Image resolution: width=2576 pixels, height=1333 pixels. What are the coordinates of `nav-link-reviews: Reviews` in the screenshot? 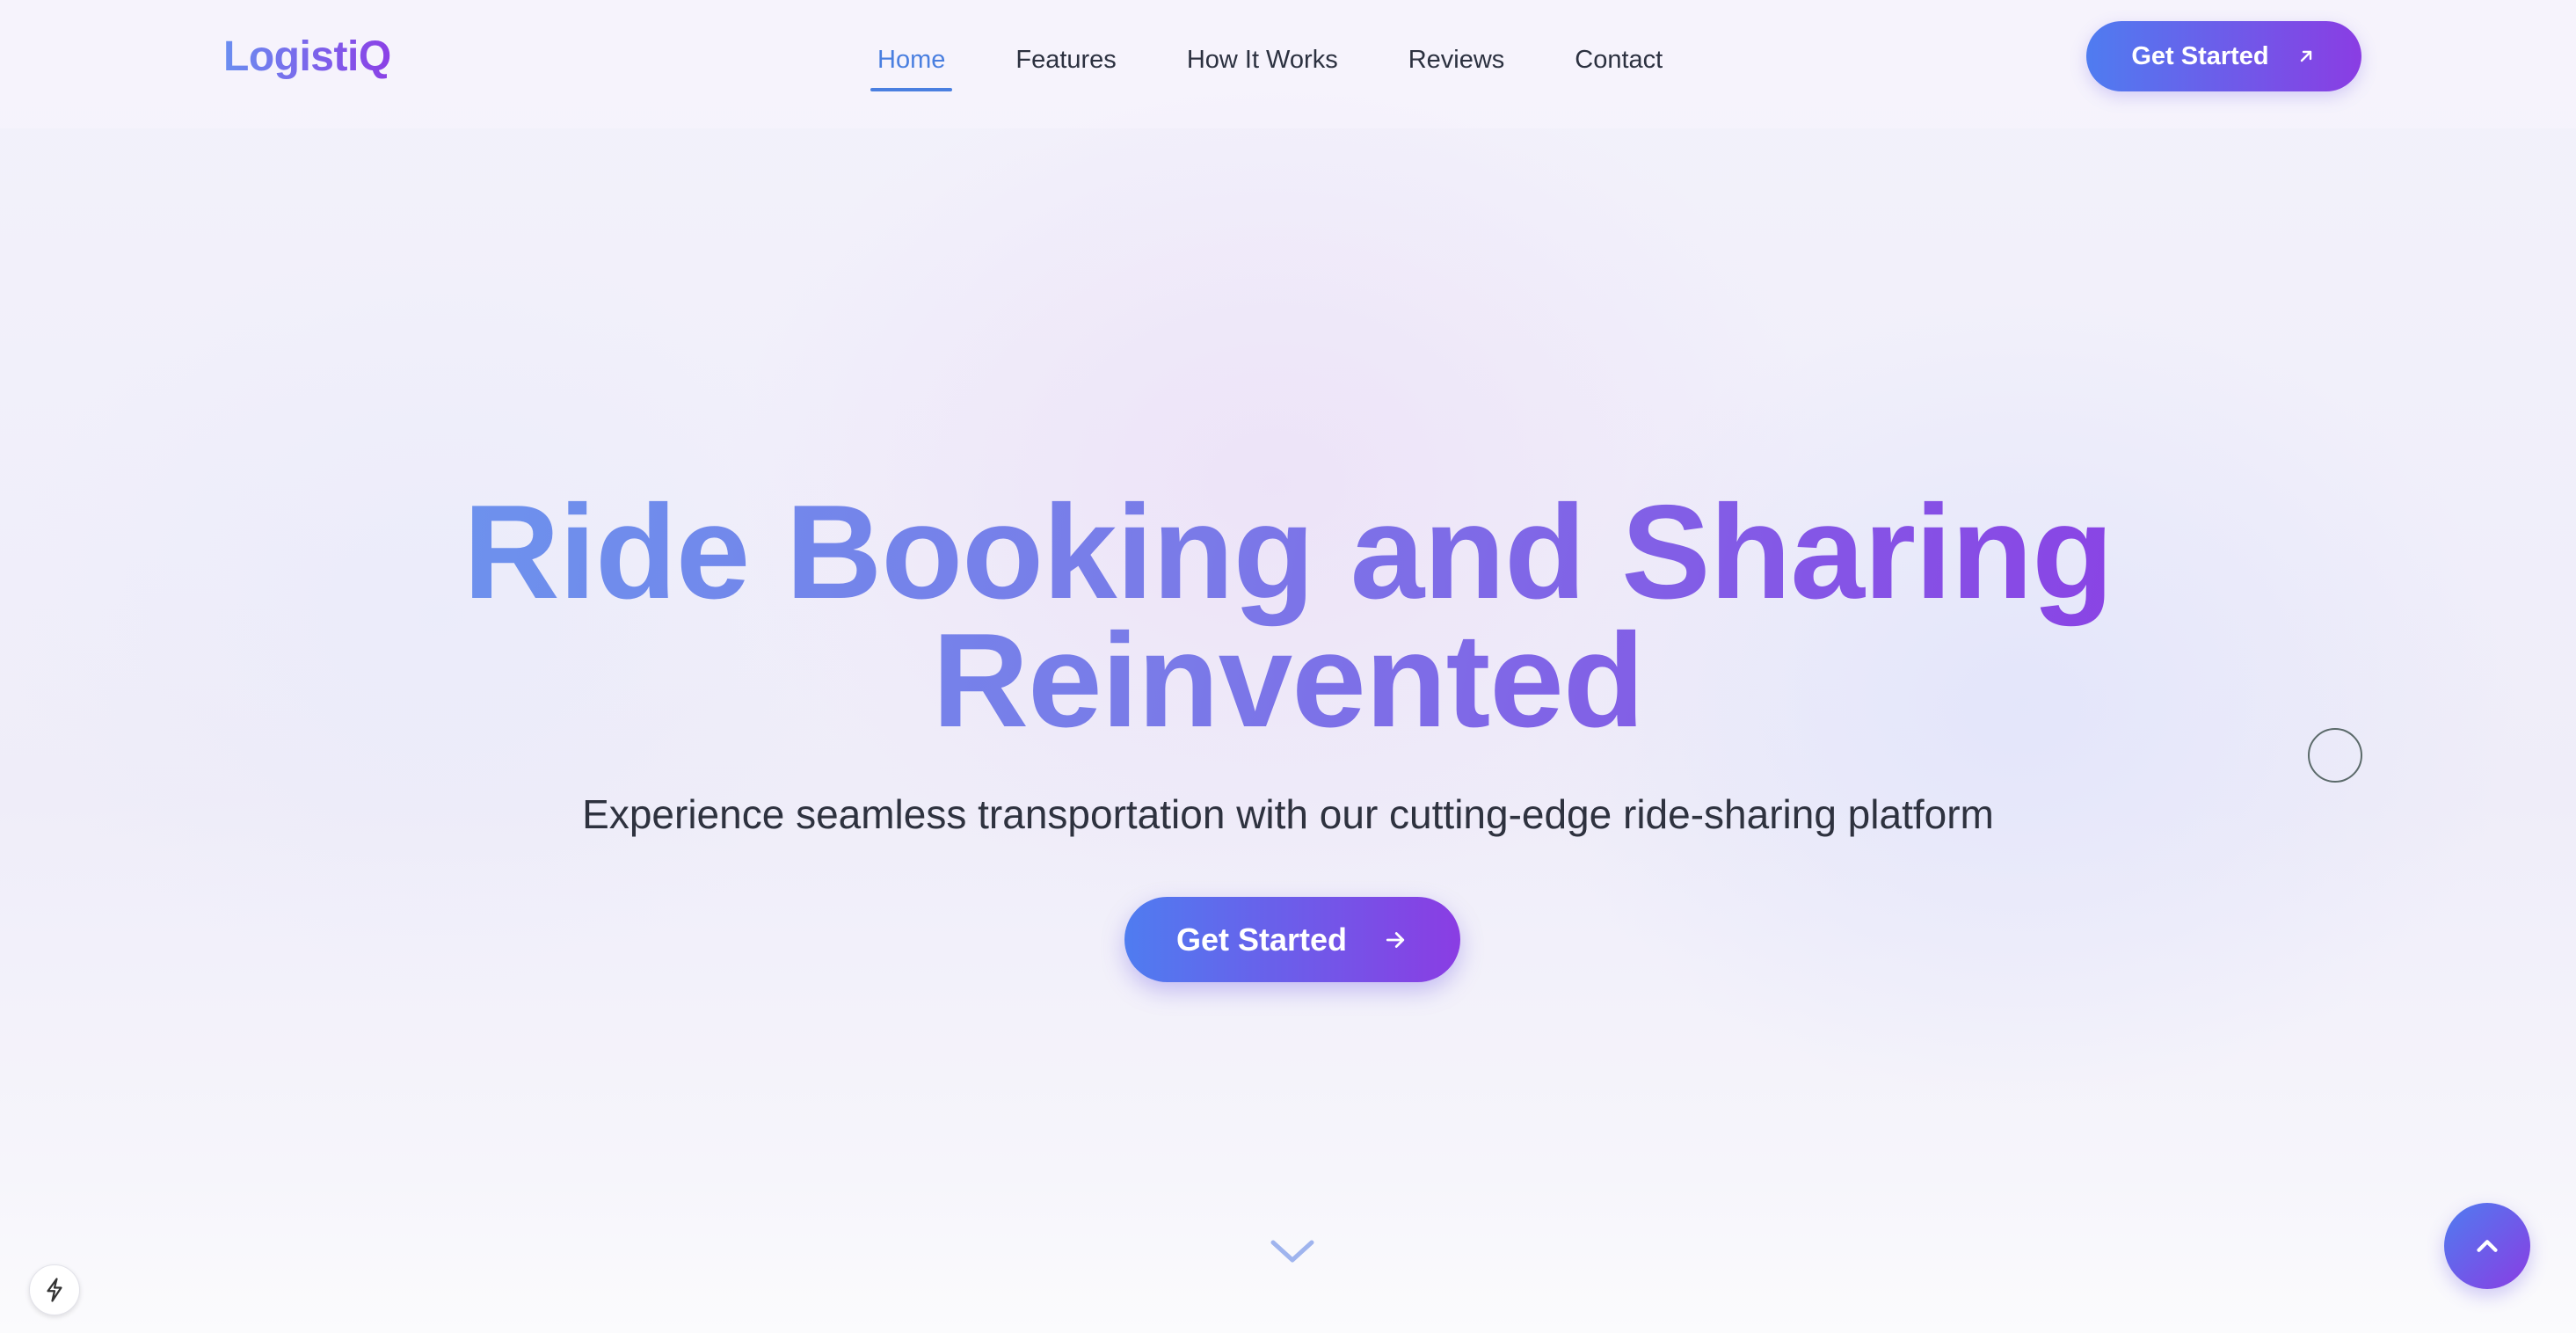 It's located at (1456, 62).